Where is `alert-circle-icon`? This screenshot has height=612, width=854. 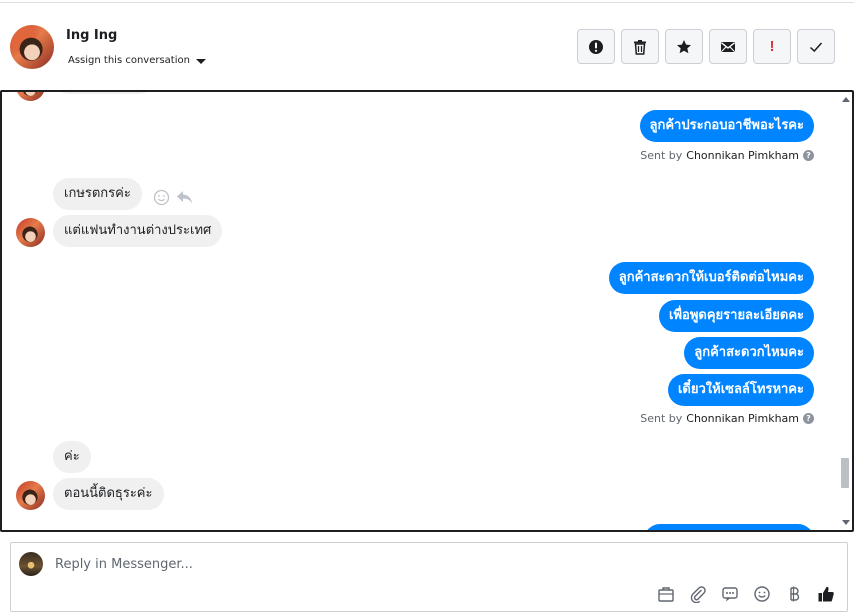
alert-circle-icon is located at coordinates (596, 46).